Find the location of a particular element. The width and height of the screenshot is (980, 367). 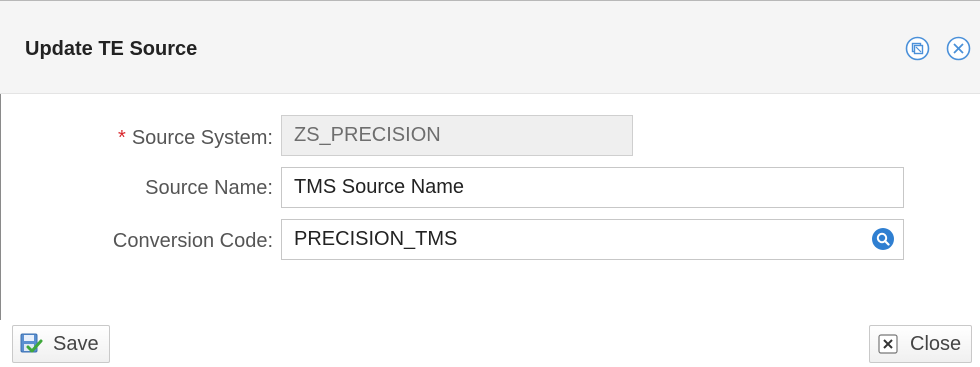

restore-window-icon is located at coordinates (917, 48).